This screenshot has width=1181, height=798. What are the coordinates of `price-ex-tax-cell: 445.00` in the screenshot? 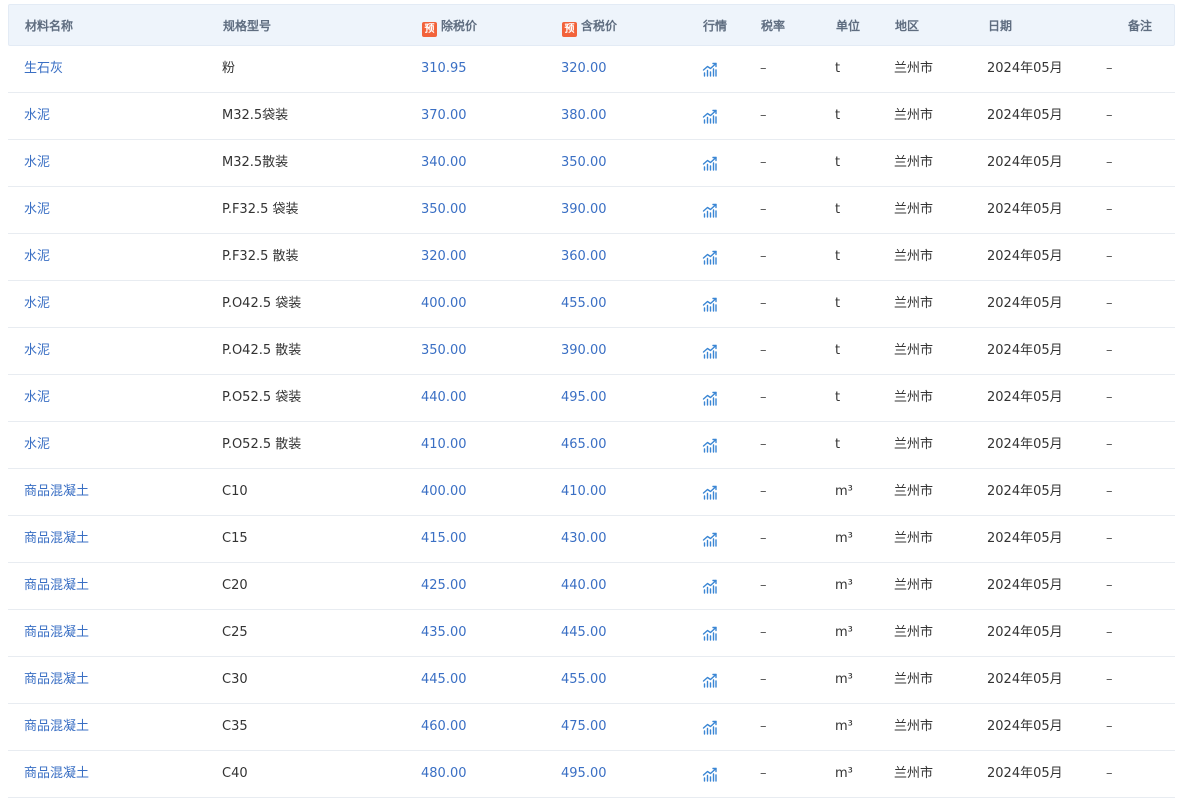 It's located at (444, 680).